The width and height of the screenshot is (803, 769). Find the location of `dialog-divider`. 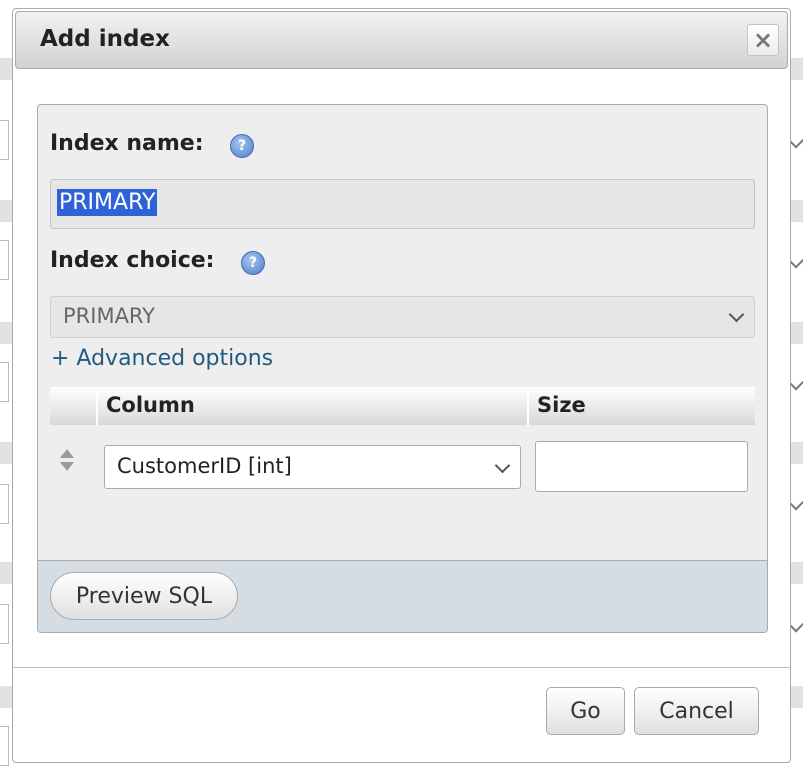

dialog-divider is located at coordinates (401, 667).